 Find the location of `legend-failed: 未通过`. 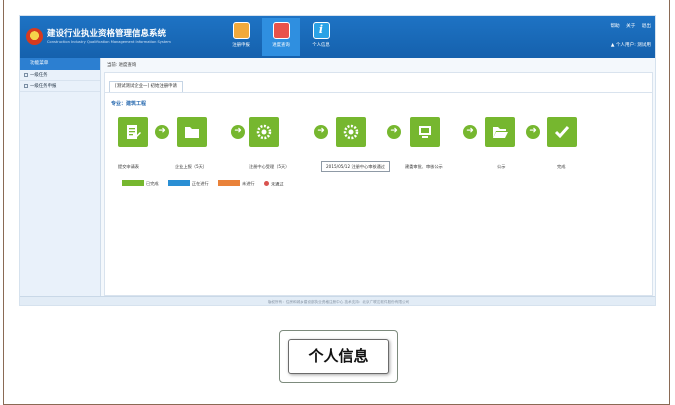

legend-failed: 未通过 is located at coordinates (273, 184).